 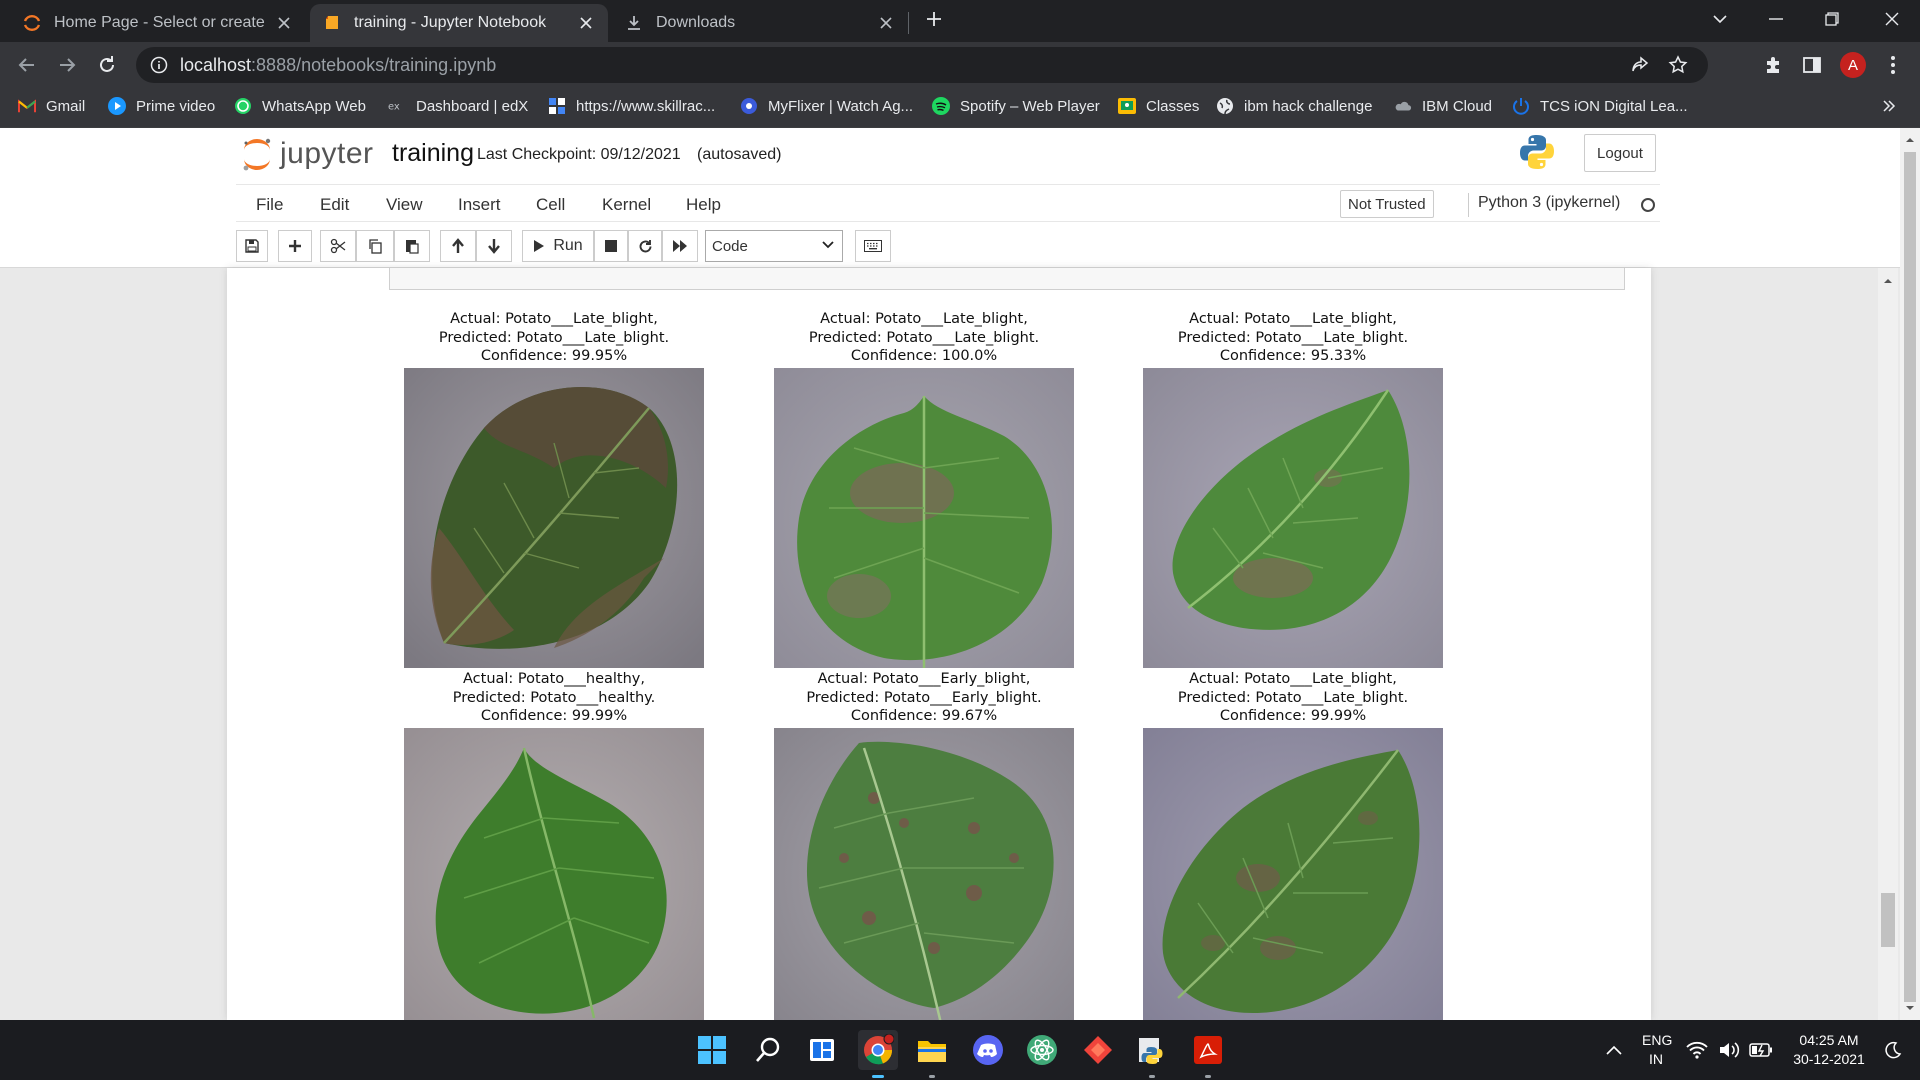 What do you see at coordinates (51, 106) in the screenshot?
I see `bookmark-gmail: Gmail` at bounding box center [51, 106].